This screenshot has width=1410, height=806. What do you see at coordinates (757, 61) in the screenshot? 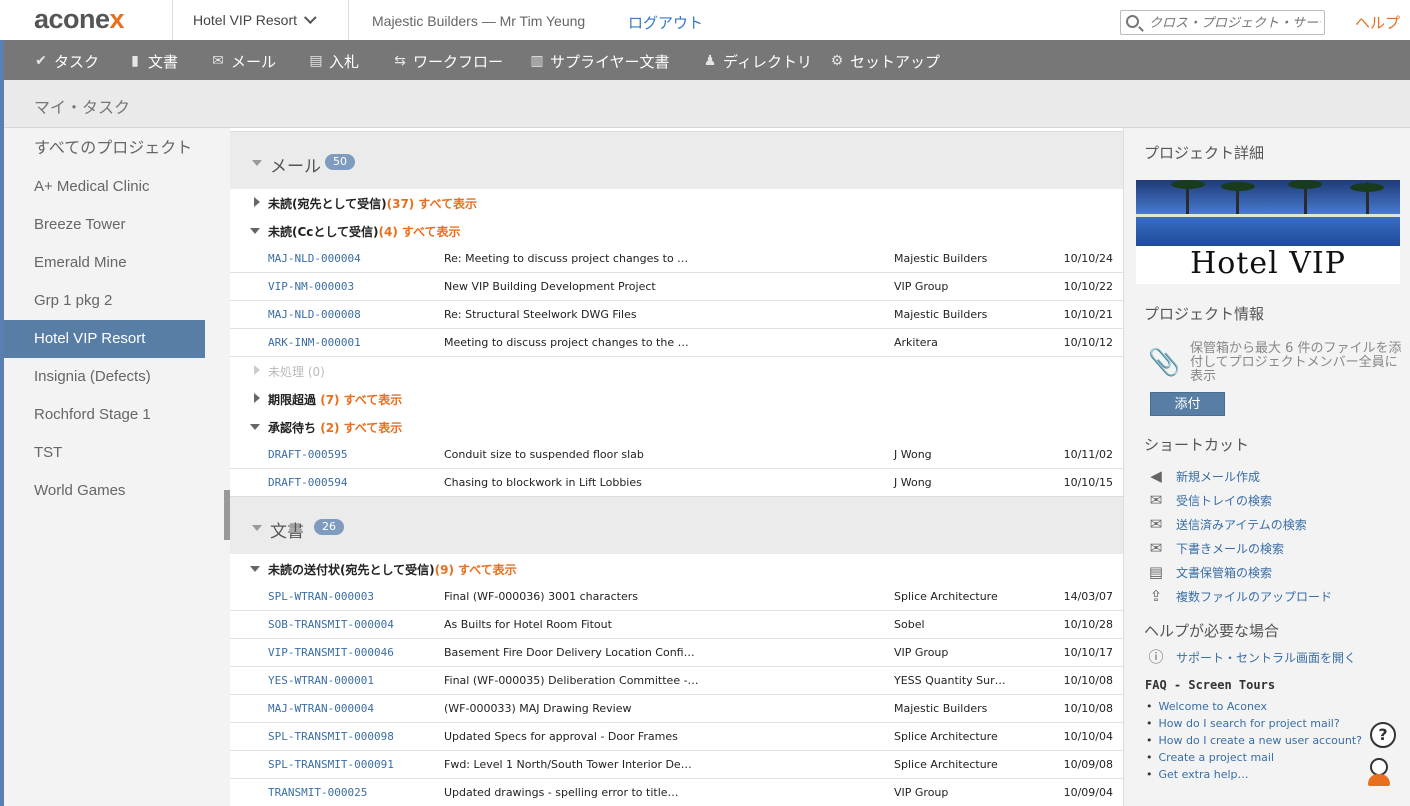
I see `nav-directory: ♟ ディレクトリ` at bounding box center [757, 61].